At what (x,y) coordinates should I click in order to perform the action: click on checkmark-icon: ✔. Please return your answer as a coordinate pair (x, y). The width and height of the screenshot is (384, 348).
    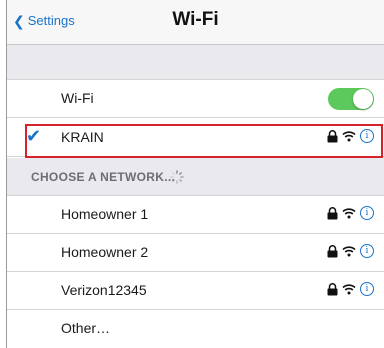
    Looking at the image, I should click on (34, 136).